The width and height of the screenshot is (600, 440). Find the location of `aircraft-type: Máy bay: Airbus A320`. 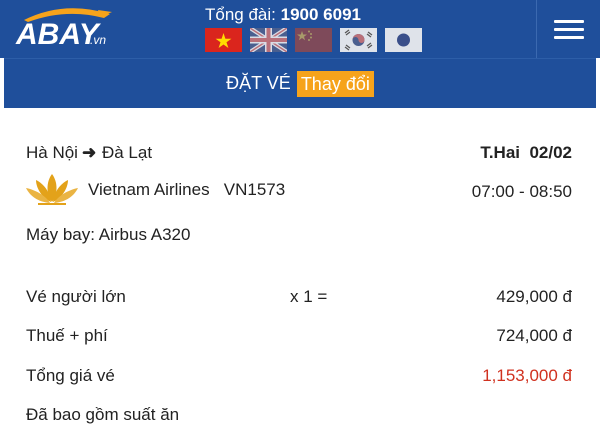

aircraft-type: Máy bay: Airbus A320 is located at coordinates (108, 234).